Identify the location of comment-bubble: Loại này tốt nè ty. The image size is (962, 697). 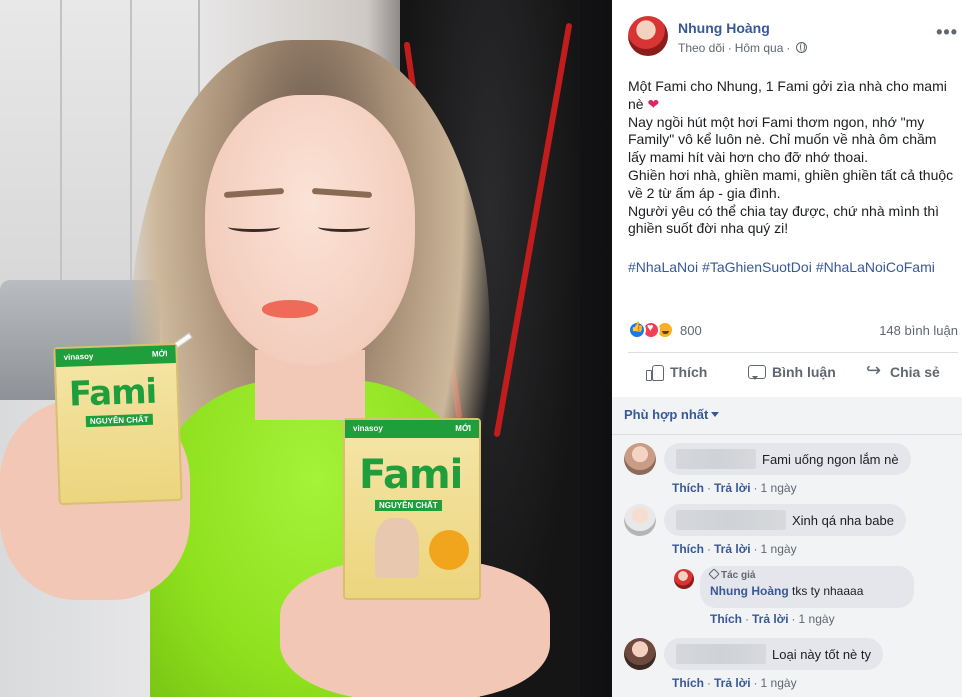
(774, 654).